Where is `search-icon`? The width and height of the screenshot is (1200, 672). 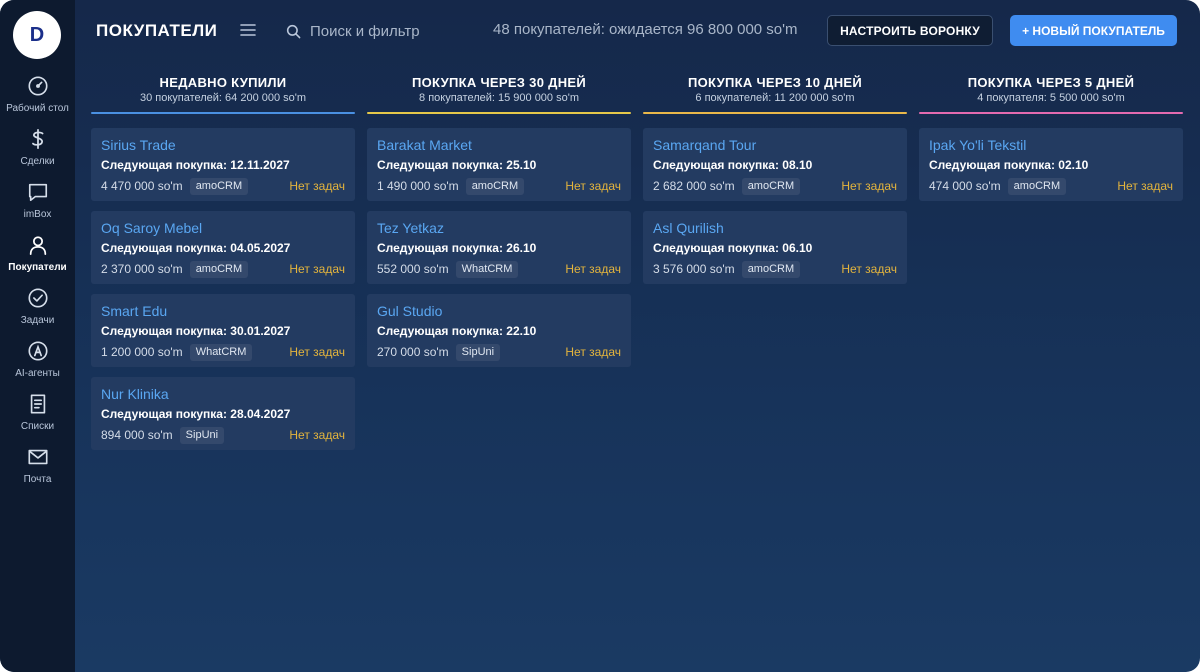
search-icon is located at coordinates (293, 31).